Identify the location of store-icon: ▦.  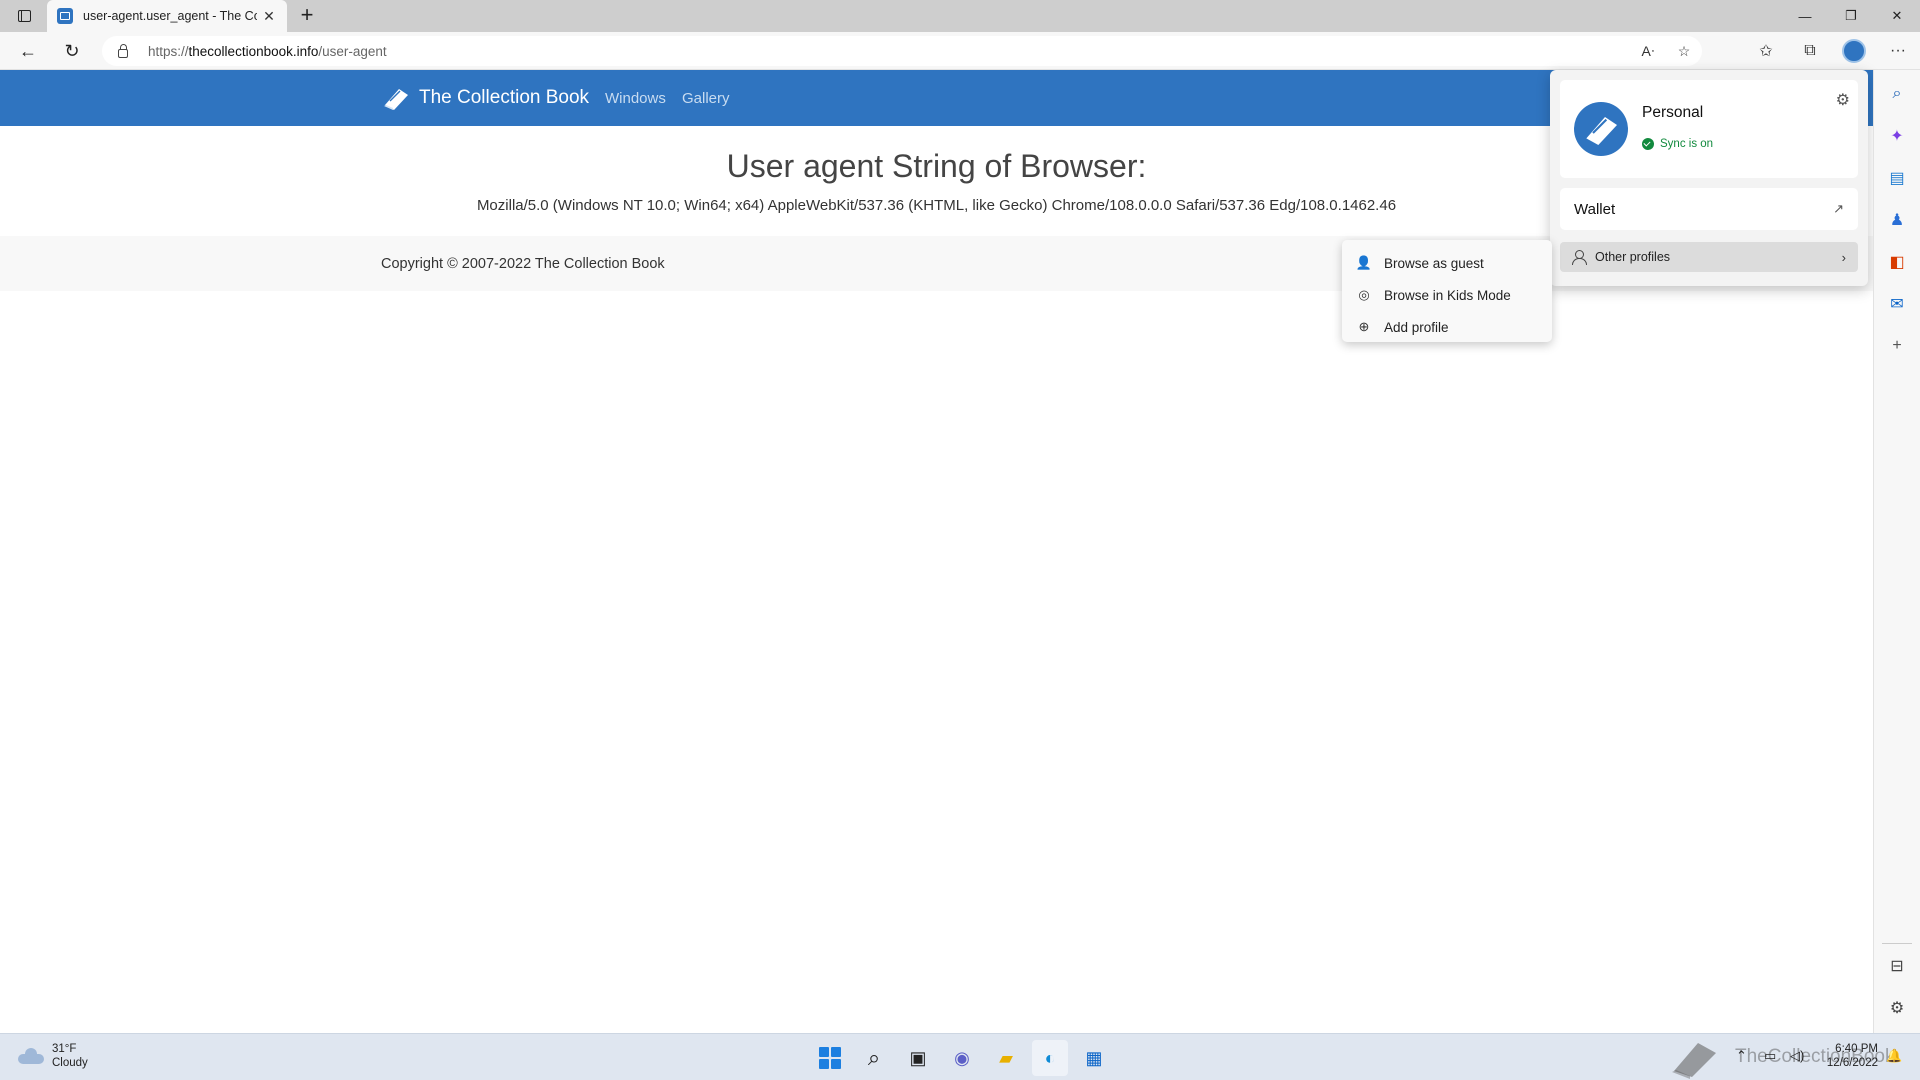
(1094, 1057).